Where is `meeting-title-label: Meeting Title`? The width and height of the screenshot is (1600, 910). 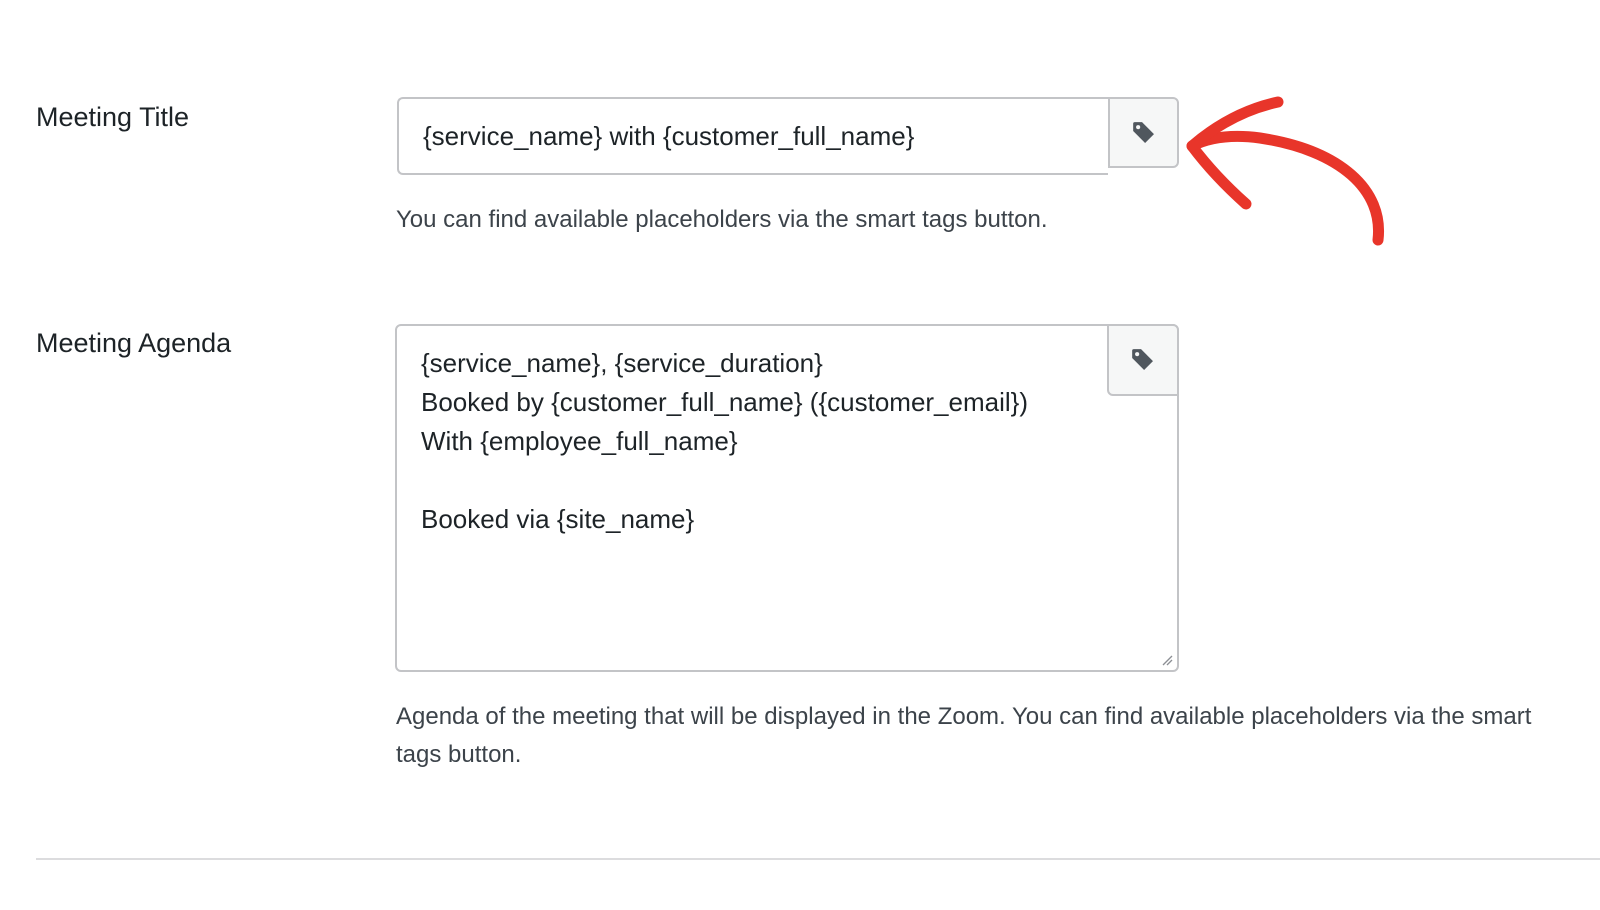 meeting-title-label: Meeting Title is located at coordinates (113, 117).